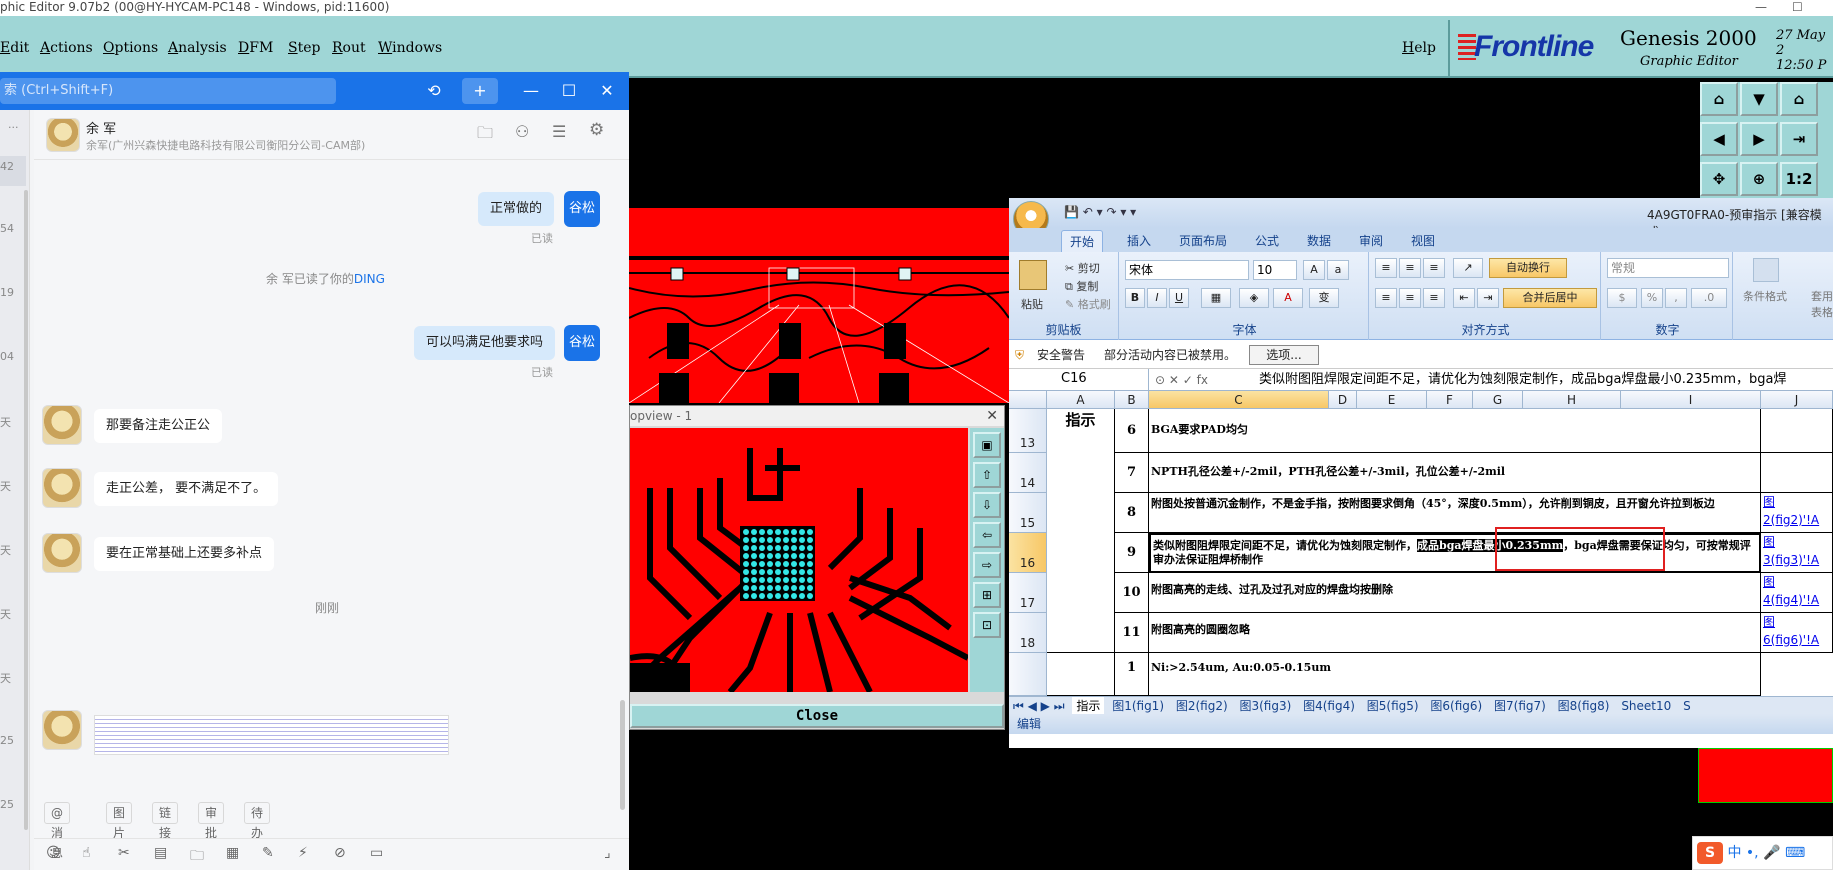 This screenshot has width=1833, height=870. What do you see at coordinates (410, 48) in the screenshot?
I see `menu-windows: Windows` at bounding box center [410, 48].